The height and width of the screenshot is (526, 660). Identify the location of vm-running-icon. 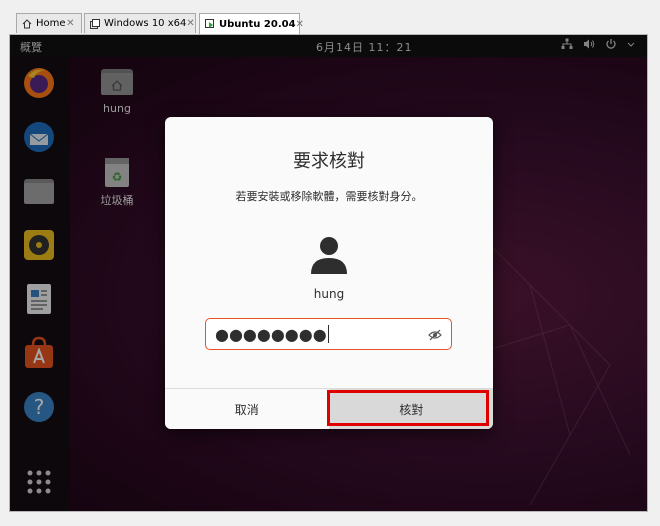
(210, 24).